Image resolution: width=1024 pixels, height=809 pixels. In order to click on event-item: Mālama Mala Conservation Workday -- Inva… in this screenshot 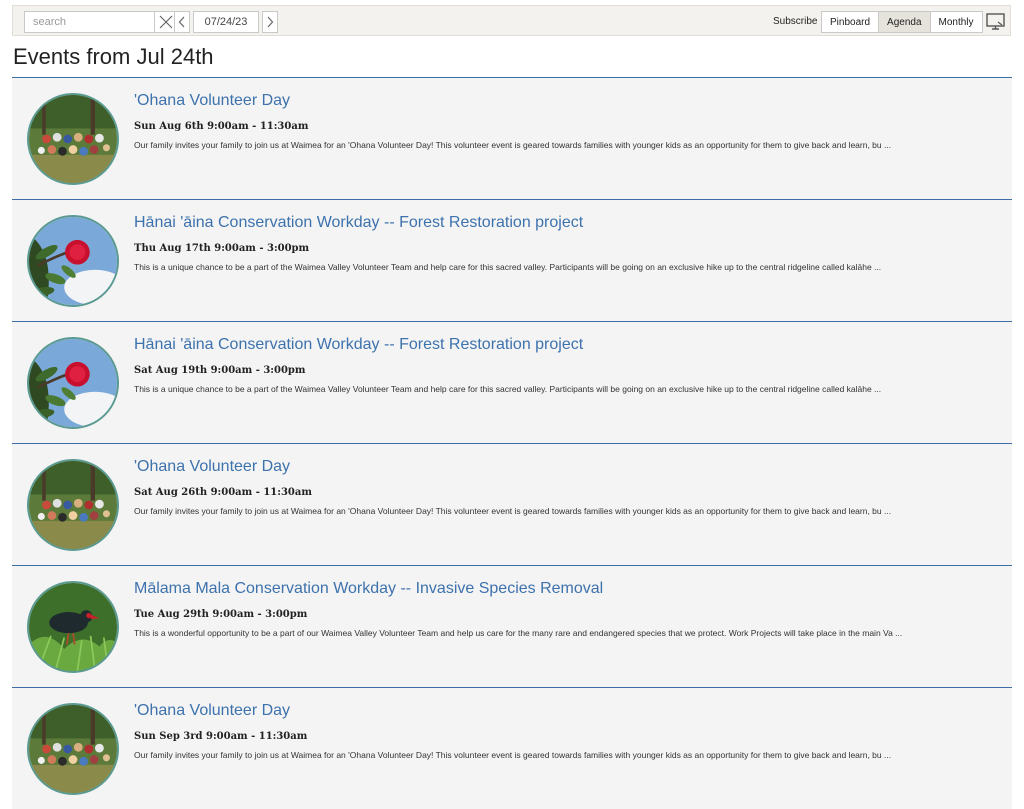, I will do `click(512, 626)`.